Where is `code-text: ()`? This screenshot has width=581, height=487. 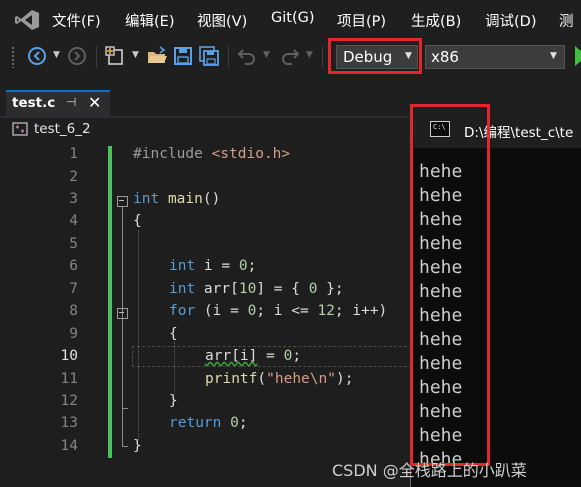 code-text: () is located at coordinates (211, 199).